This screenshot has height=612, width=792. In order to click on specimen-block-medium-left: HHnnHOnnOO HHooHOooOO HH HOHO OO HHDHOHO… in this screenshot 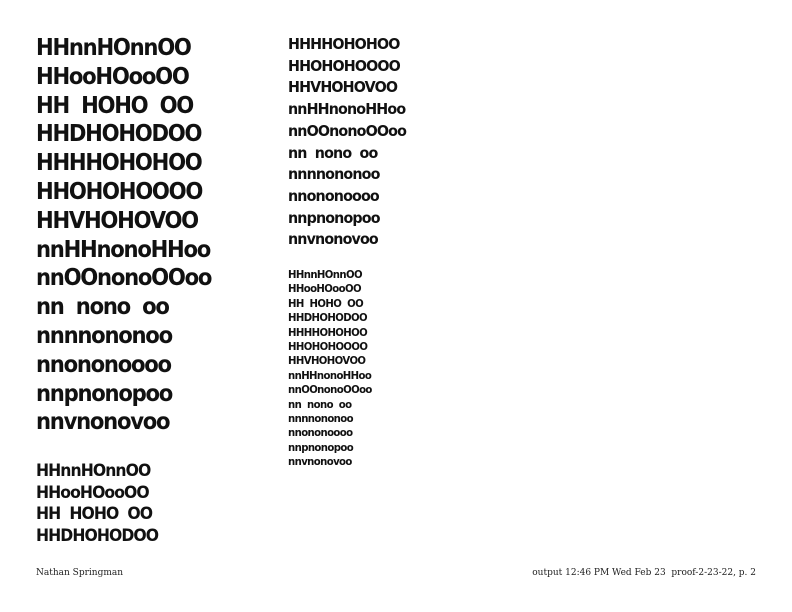, I will do `click(102, 504)`.